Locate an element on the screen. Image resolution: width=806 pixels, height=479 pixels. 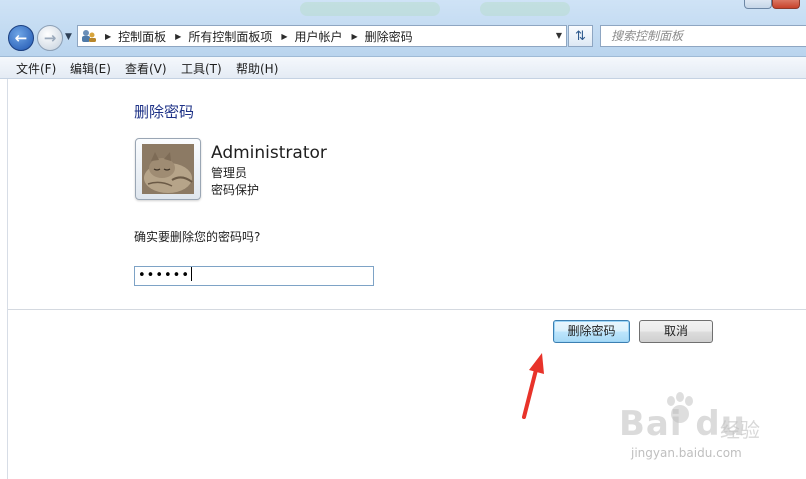
content-border is located at coordinates (7, 279).